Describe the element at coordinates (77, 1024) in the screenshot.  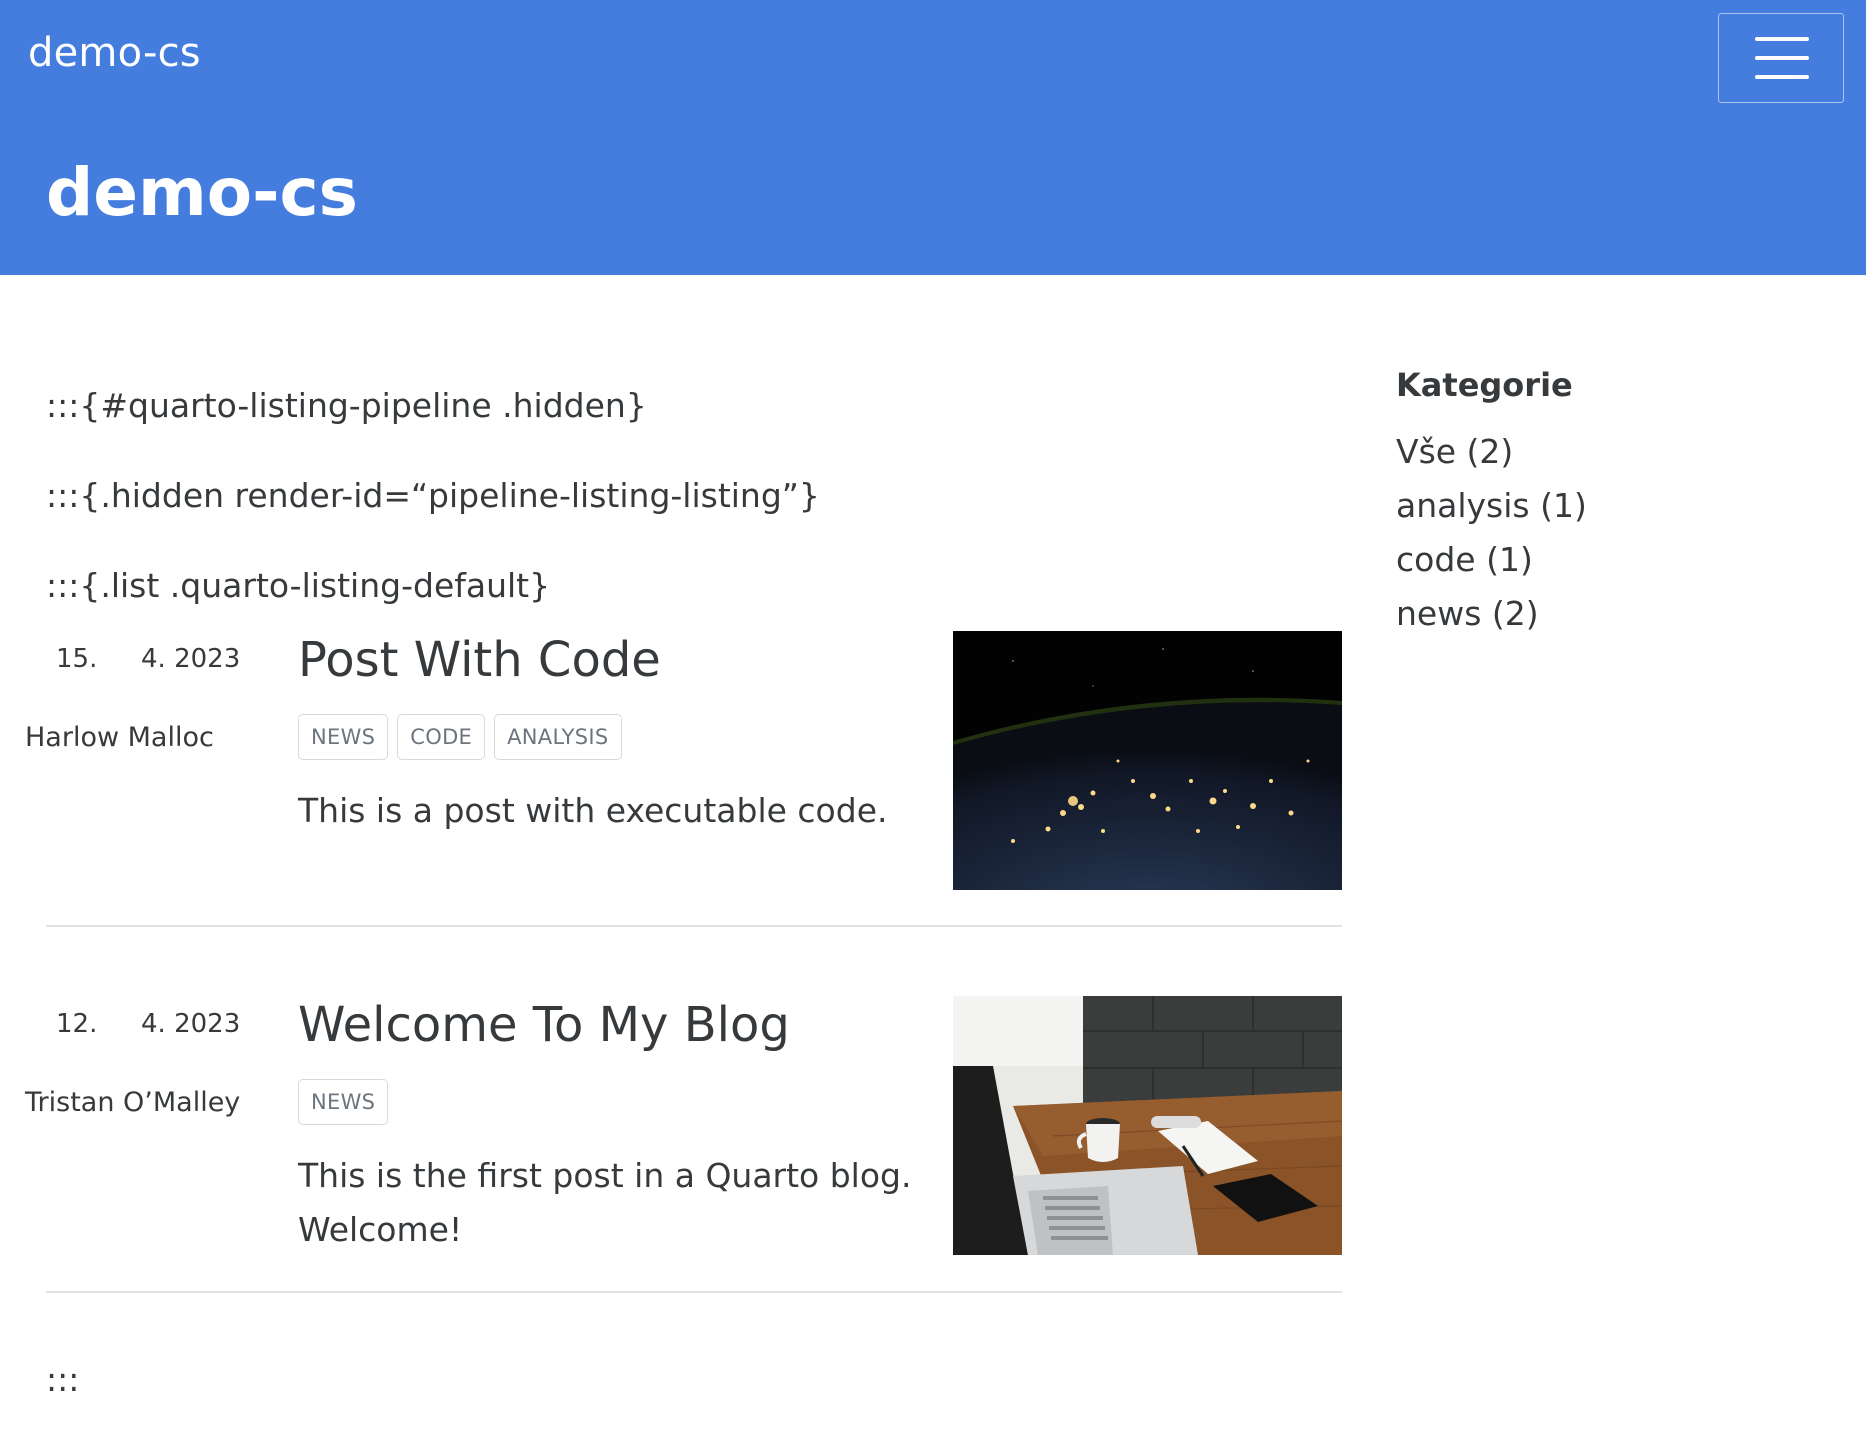
I see `post-date-day: 12.` at that location.